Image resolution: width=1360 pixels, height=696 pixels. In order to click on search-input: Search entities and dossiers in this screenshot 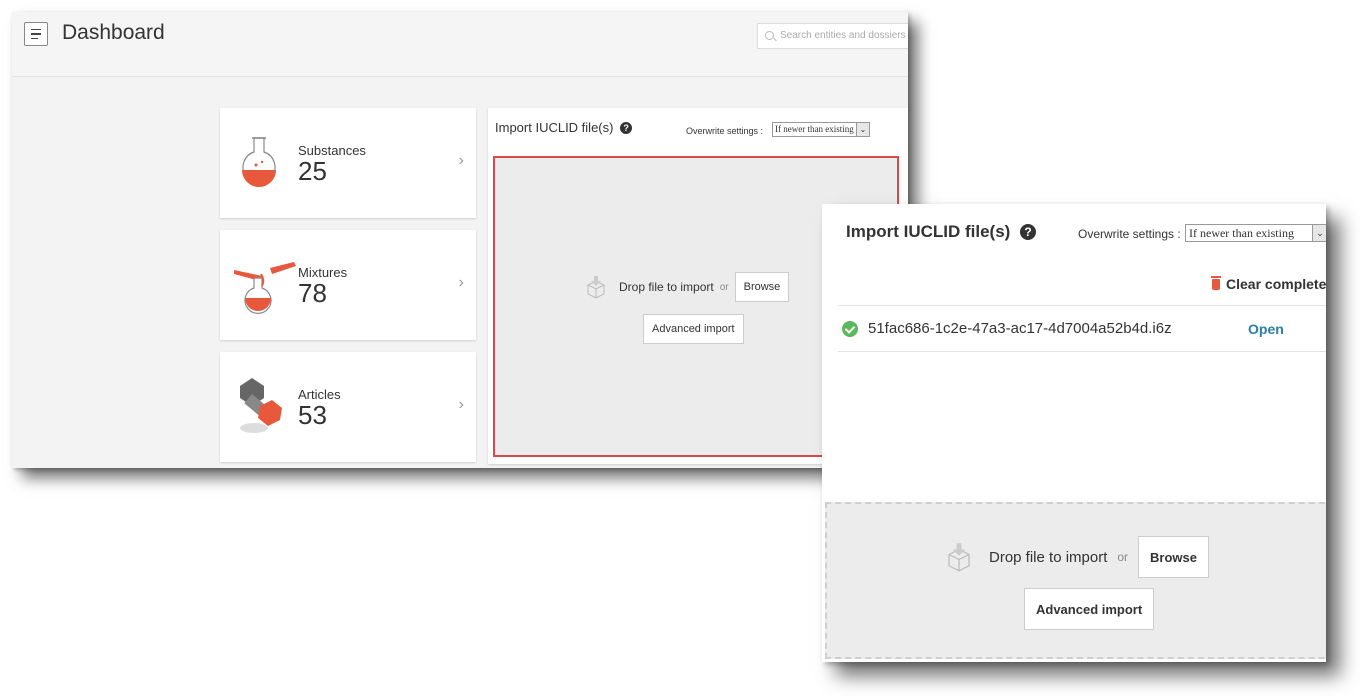, I will do `click(832, 36)`.